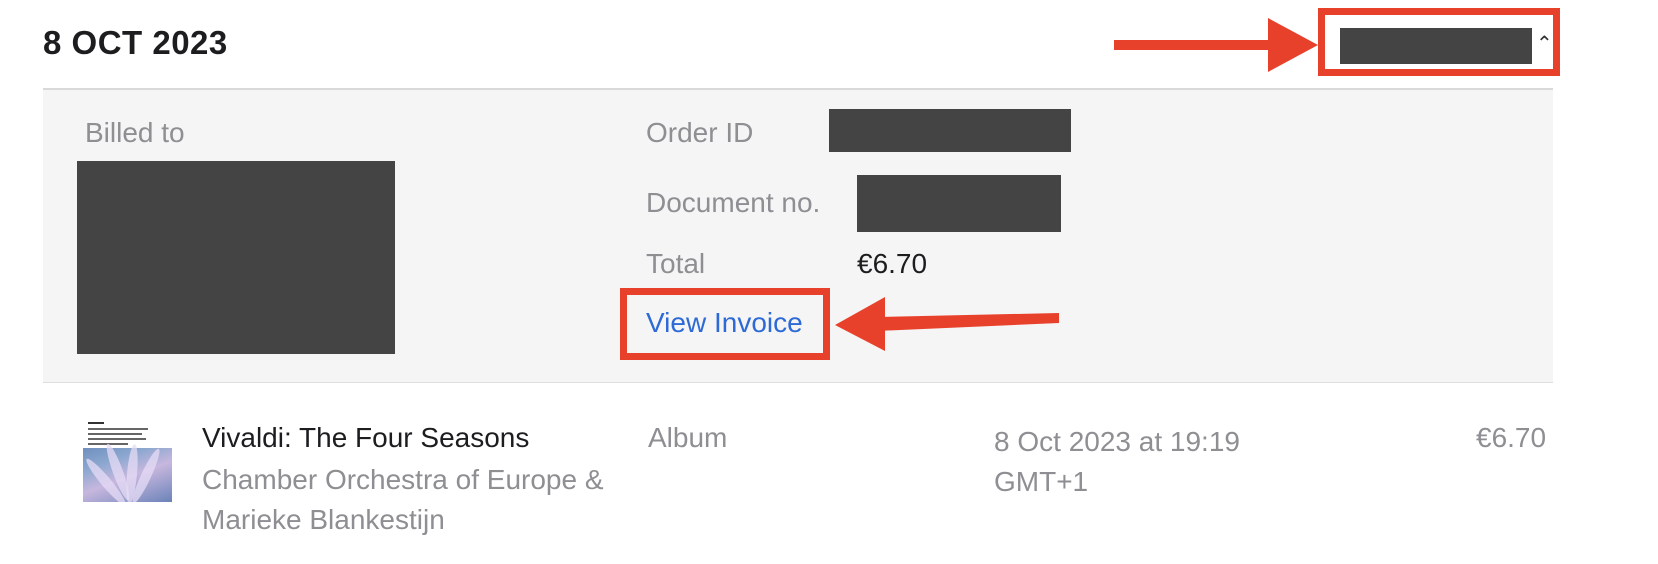 This screenshot has width=1658, height=564. What do you see at coordinates (688, 437) in the screenshot?
I see `item-type: Album` at bounding box center [688, 437].